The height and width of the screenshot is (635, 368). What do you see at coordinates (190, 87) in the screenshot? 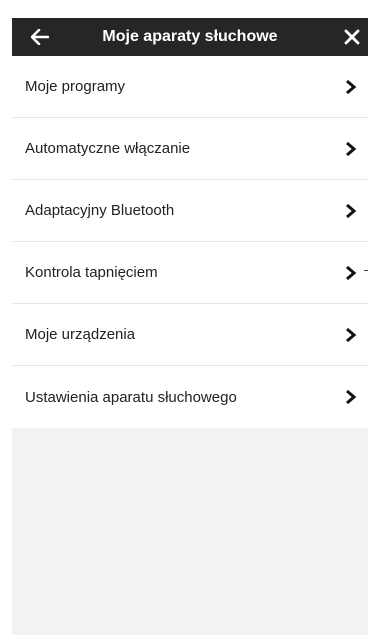
I see `menu-item-my-programs: Moje programy` at bounding box center [190, 87].